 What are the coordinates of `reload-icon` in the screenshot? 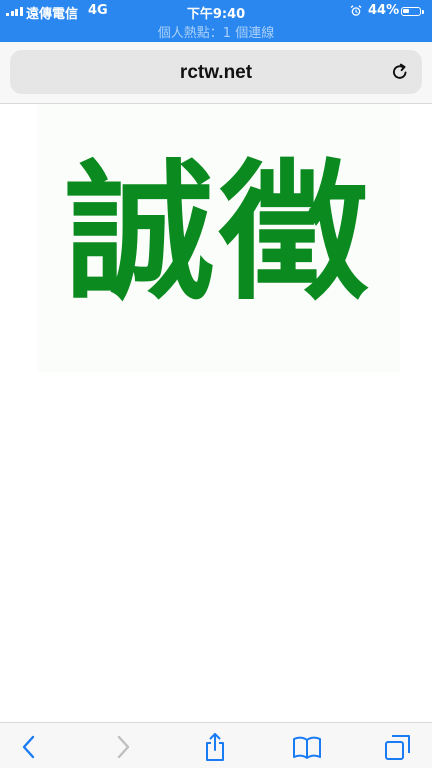 It's located at (400, 72).